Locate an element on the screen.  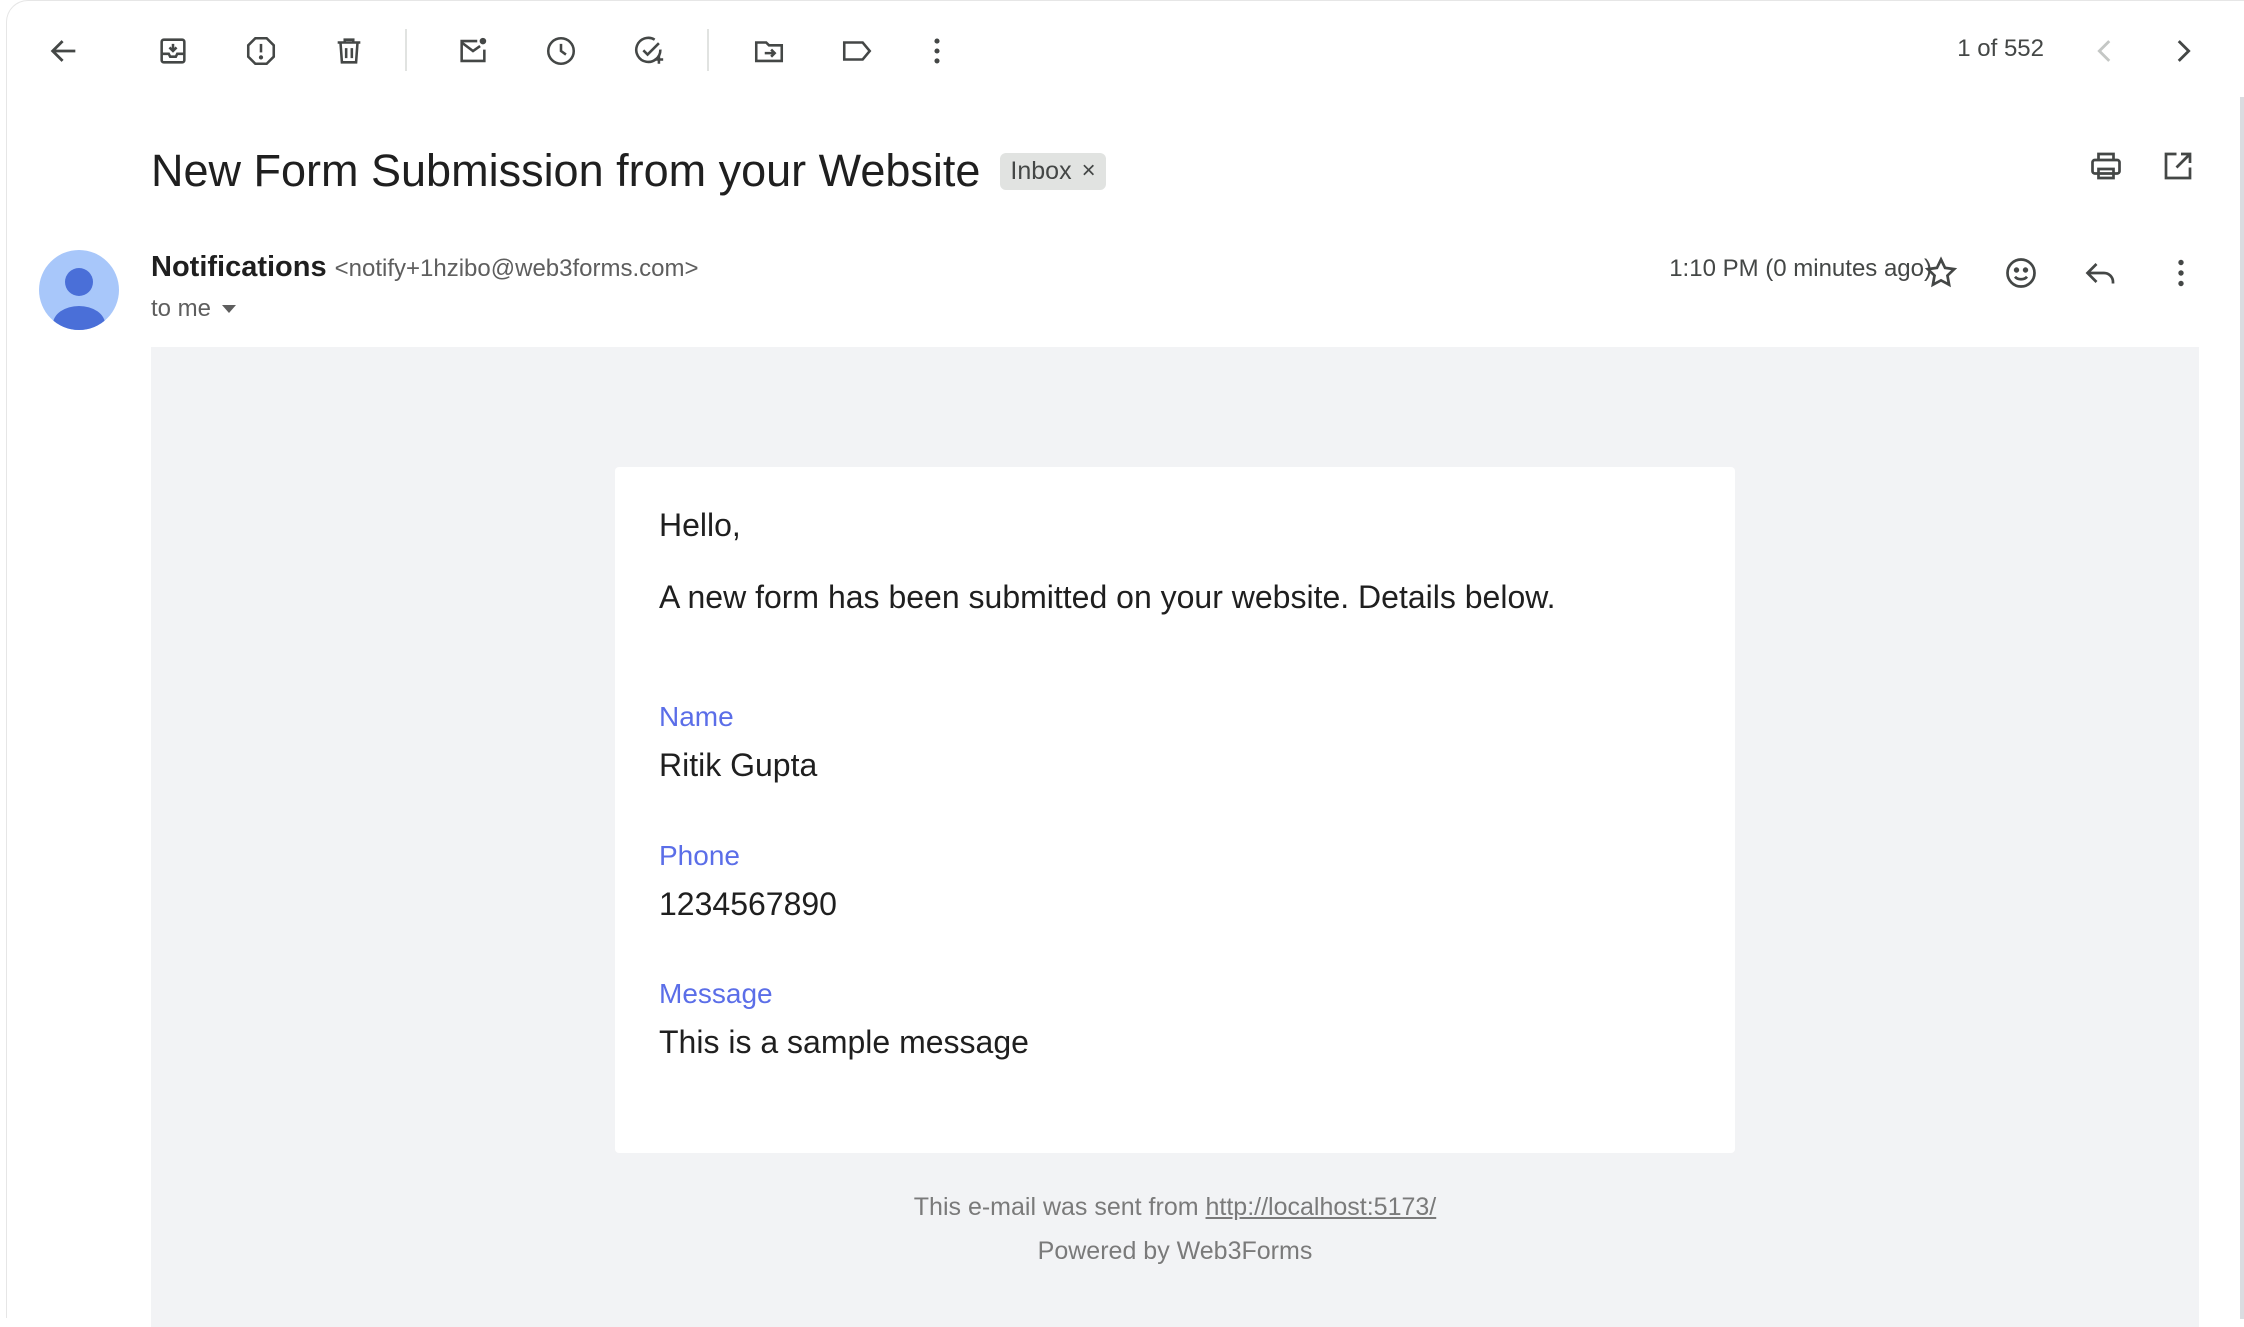
caret-down-icon is located at coordinates (229, 309).